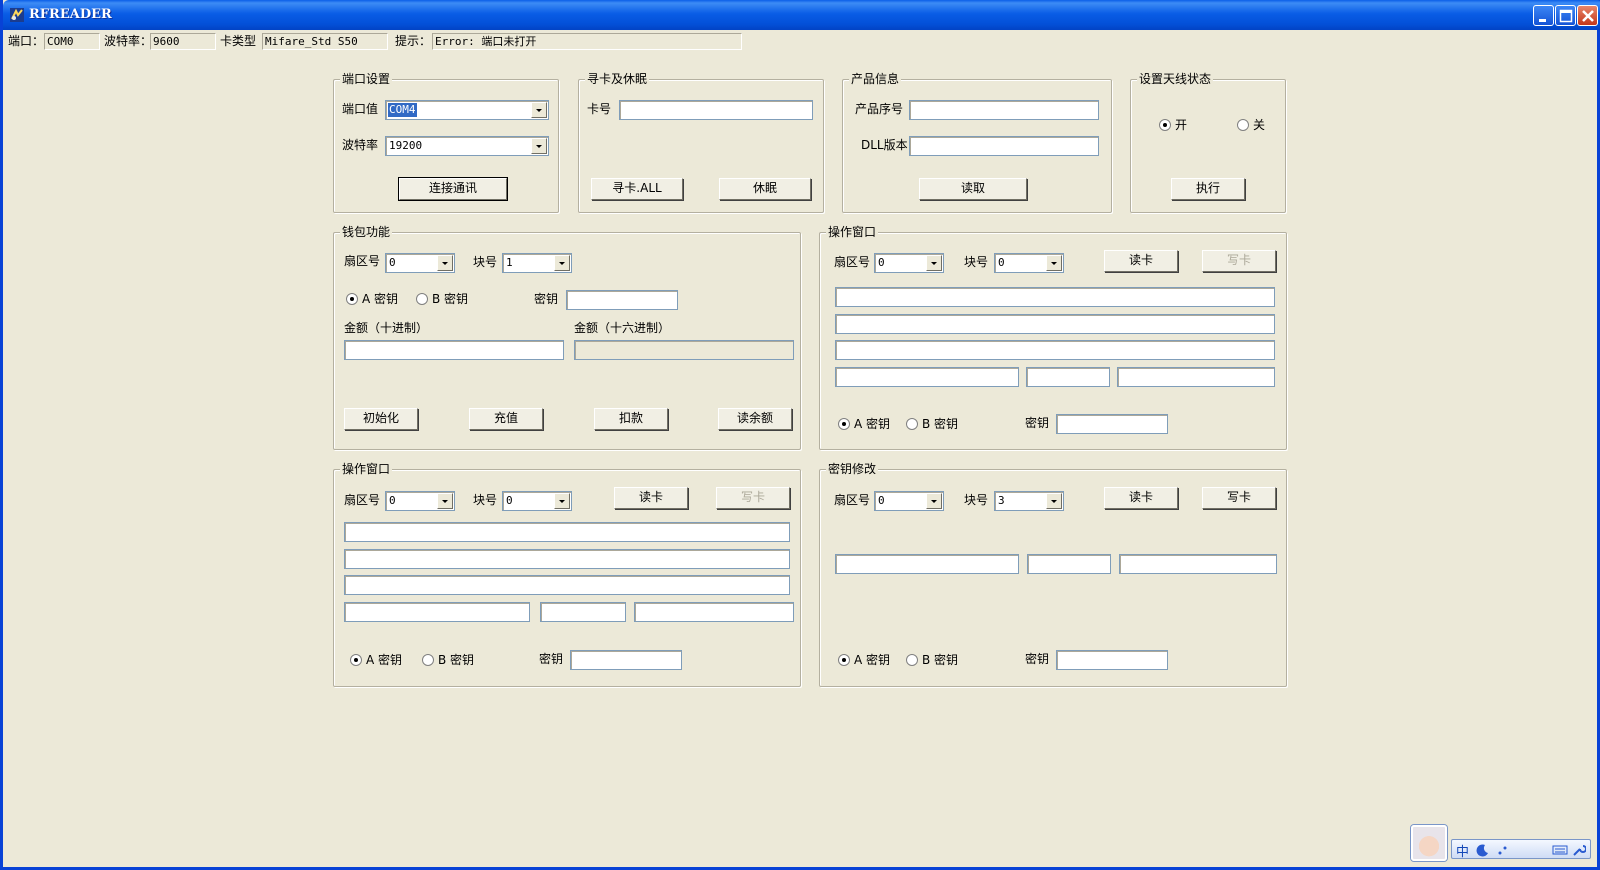  Describe the element at coordinates (1173, 125) in the screenshot. I see `antenna-on-radio: 开` at that location.